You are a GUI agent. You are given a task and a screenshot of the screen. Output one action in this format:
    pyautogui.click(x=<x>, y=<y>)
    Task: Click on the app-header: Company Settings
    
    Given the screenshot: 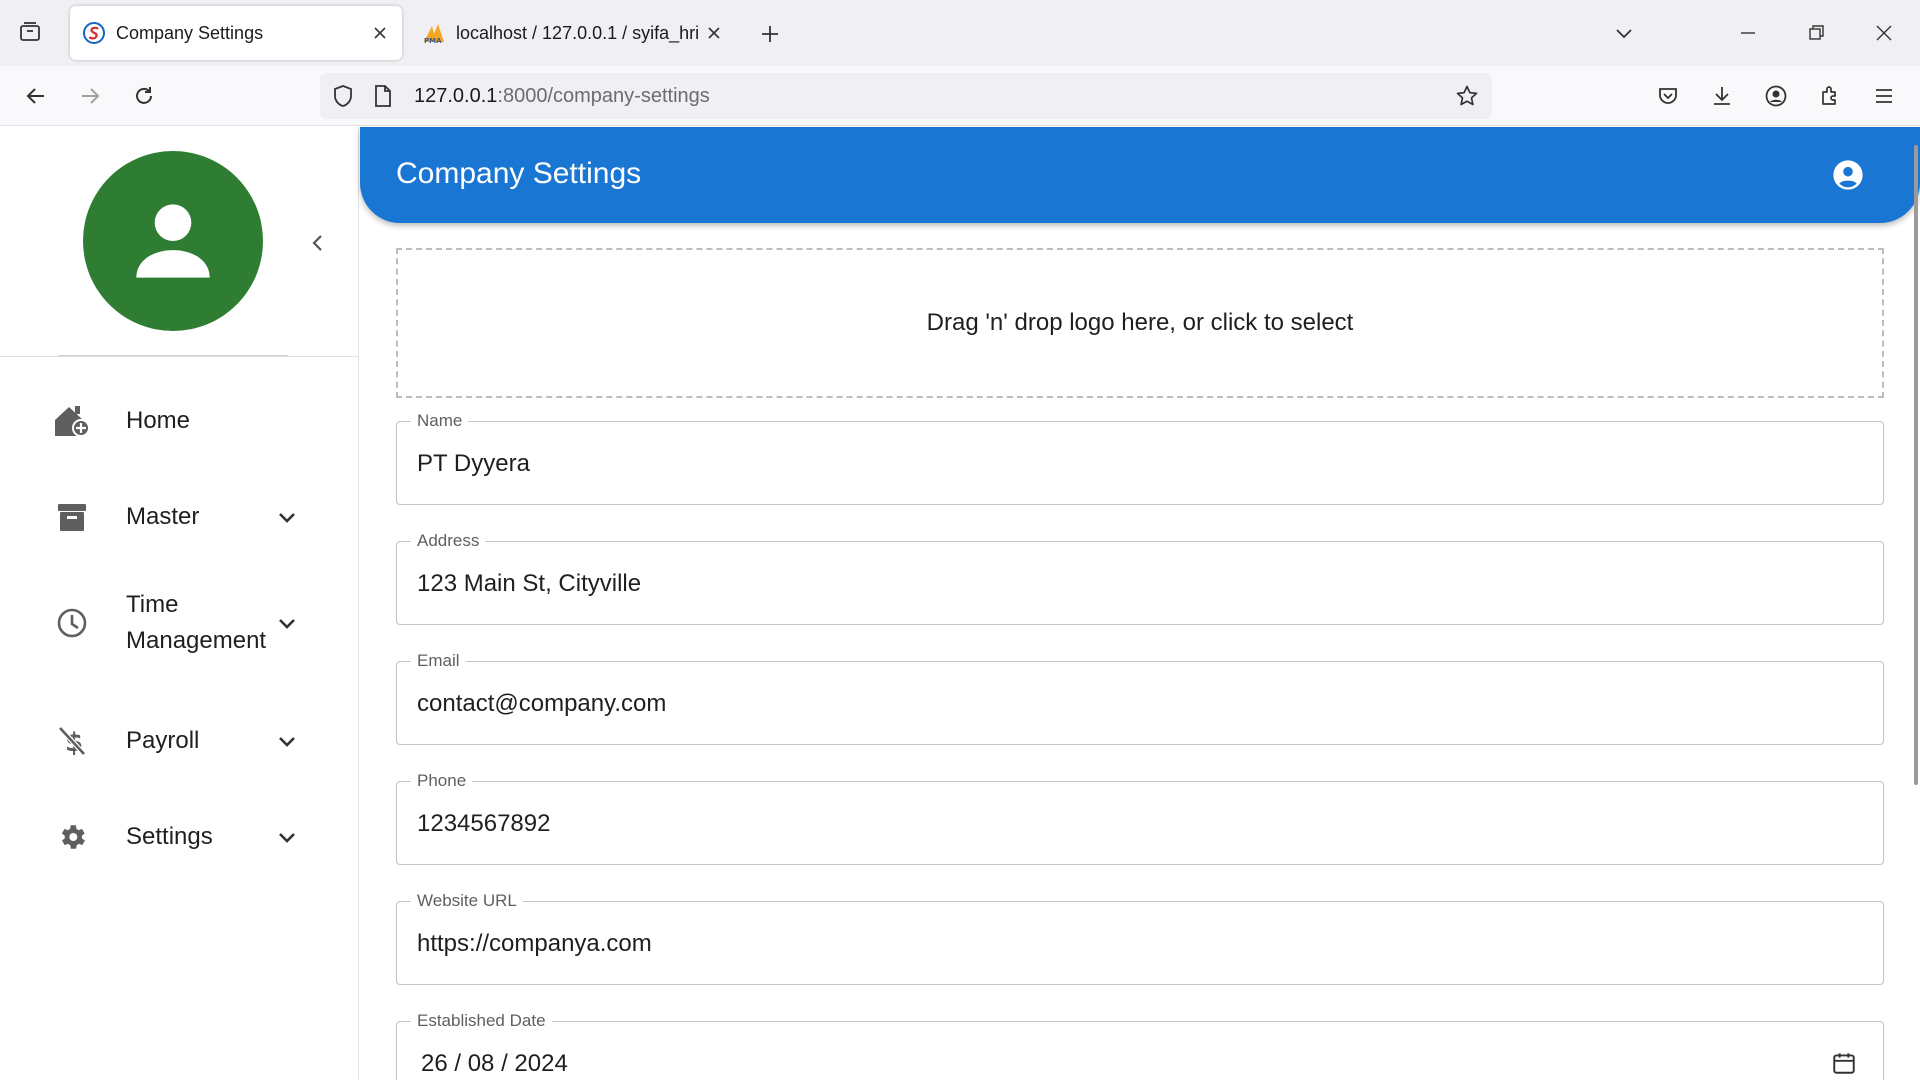 What is the action you would take?
    pyautogui.click(x=1140, y=175)
    